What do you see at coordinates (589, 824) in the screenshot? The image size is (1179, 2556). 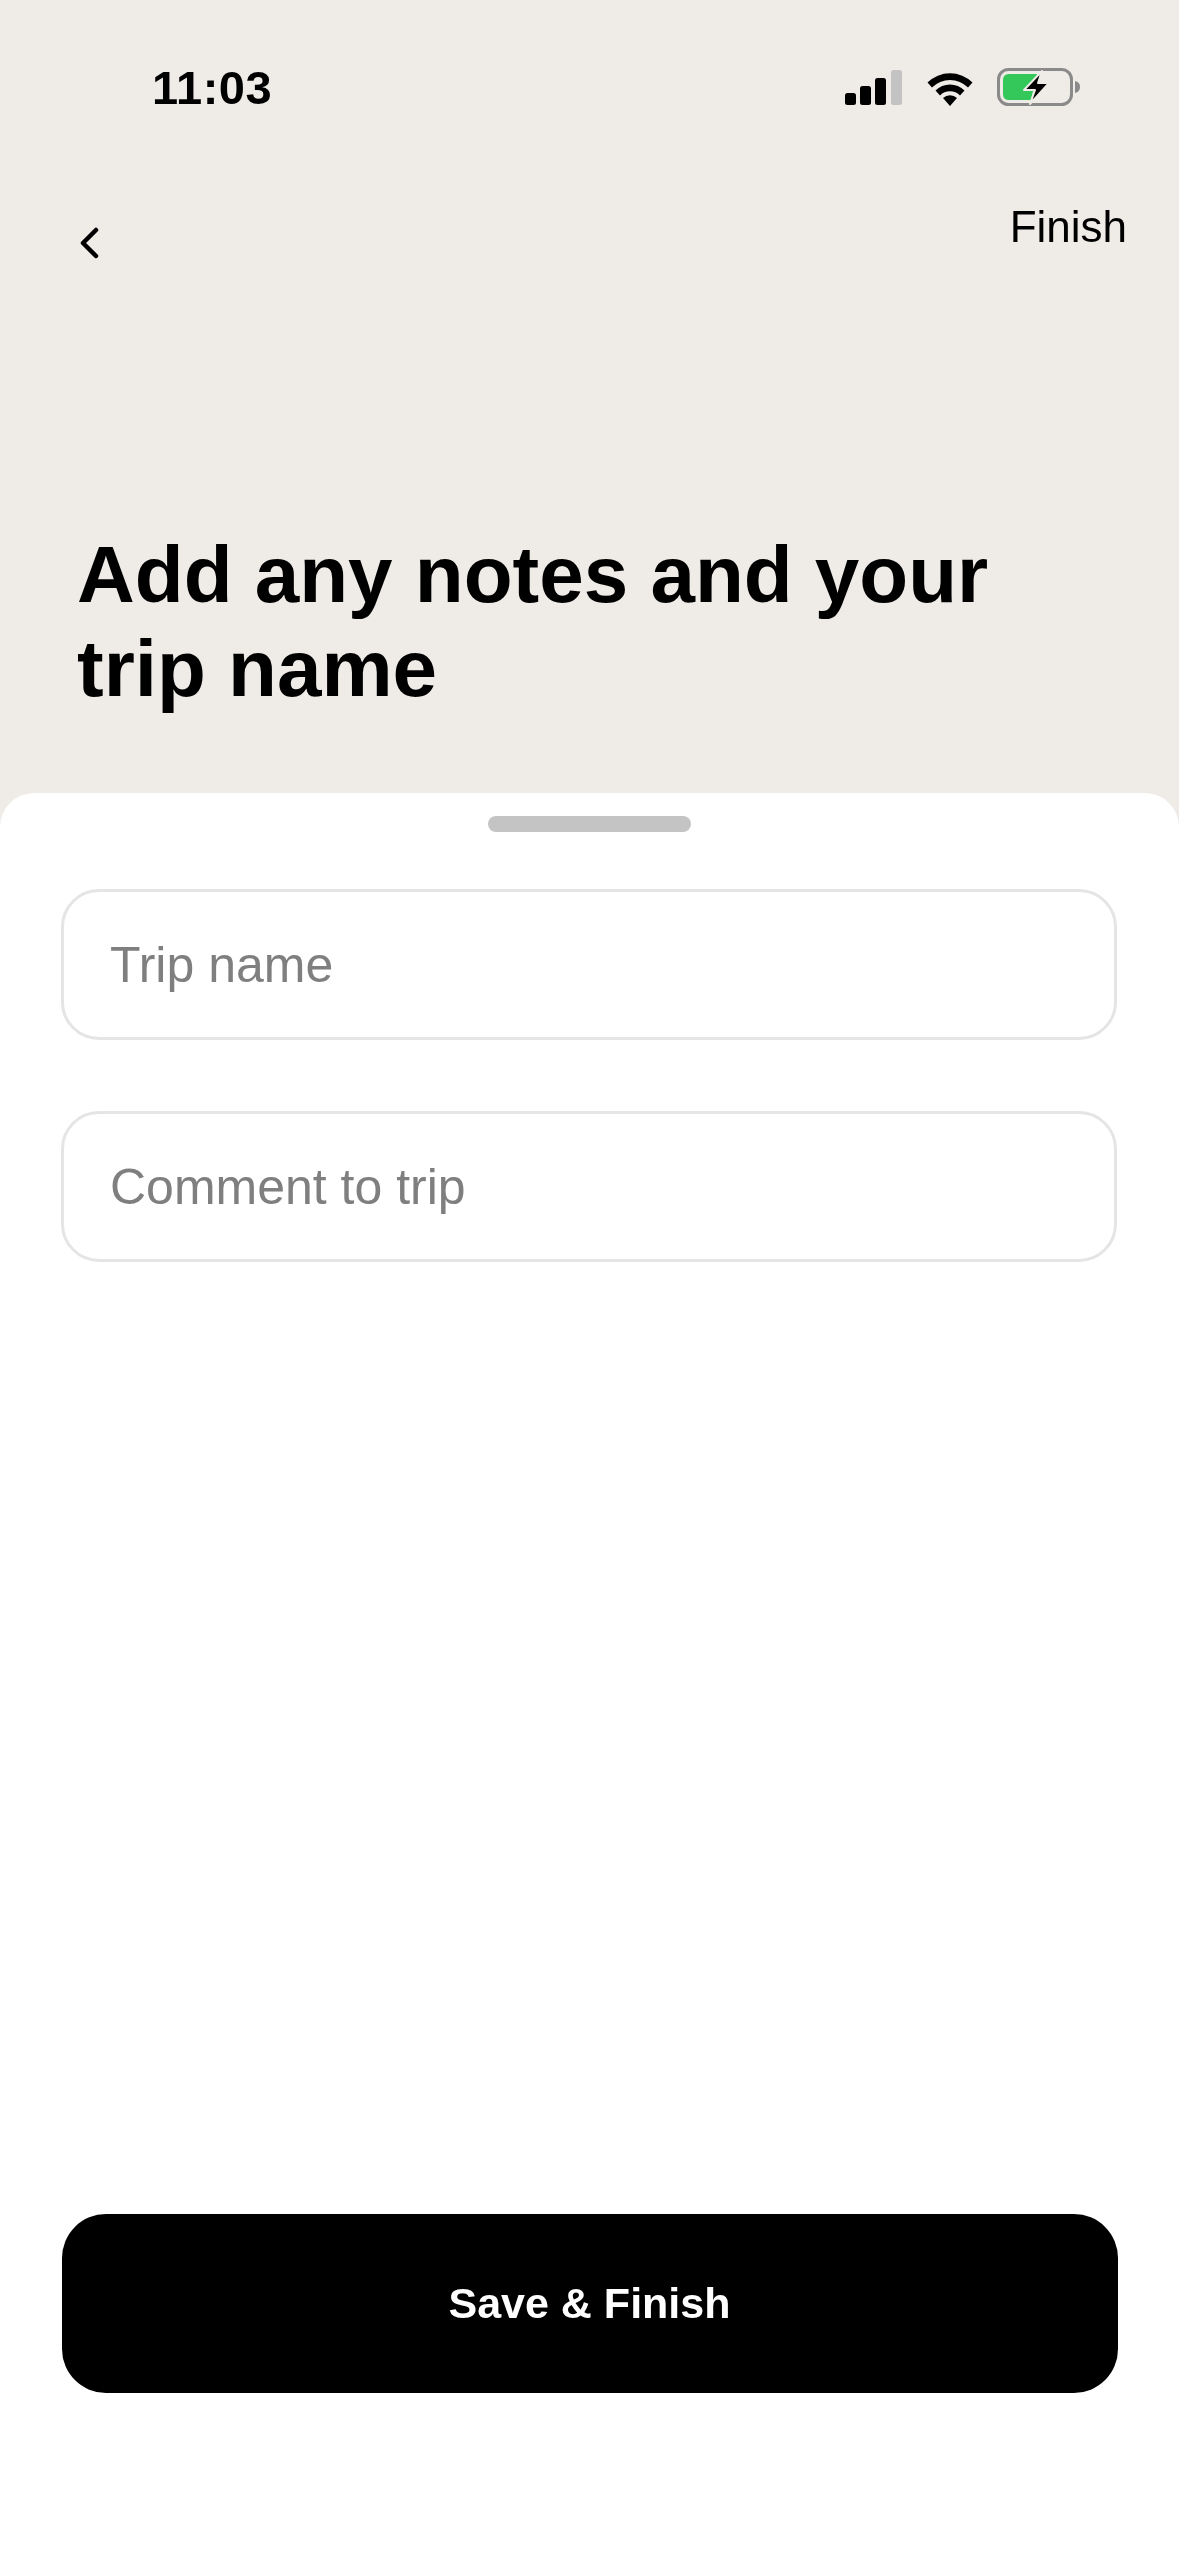 I see `sheet-handle` at bounding box center [589, 824].